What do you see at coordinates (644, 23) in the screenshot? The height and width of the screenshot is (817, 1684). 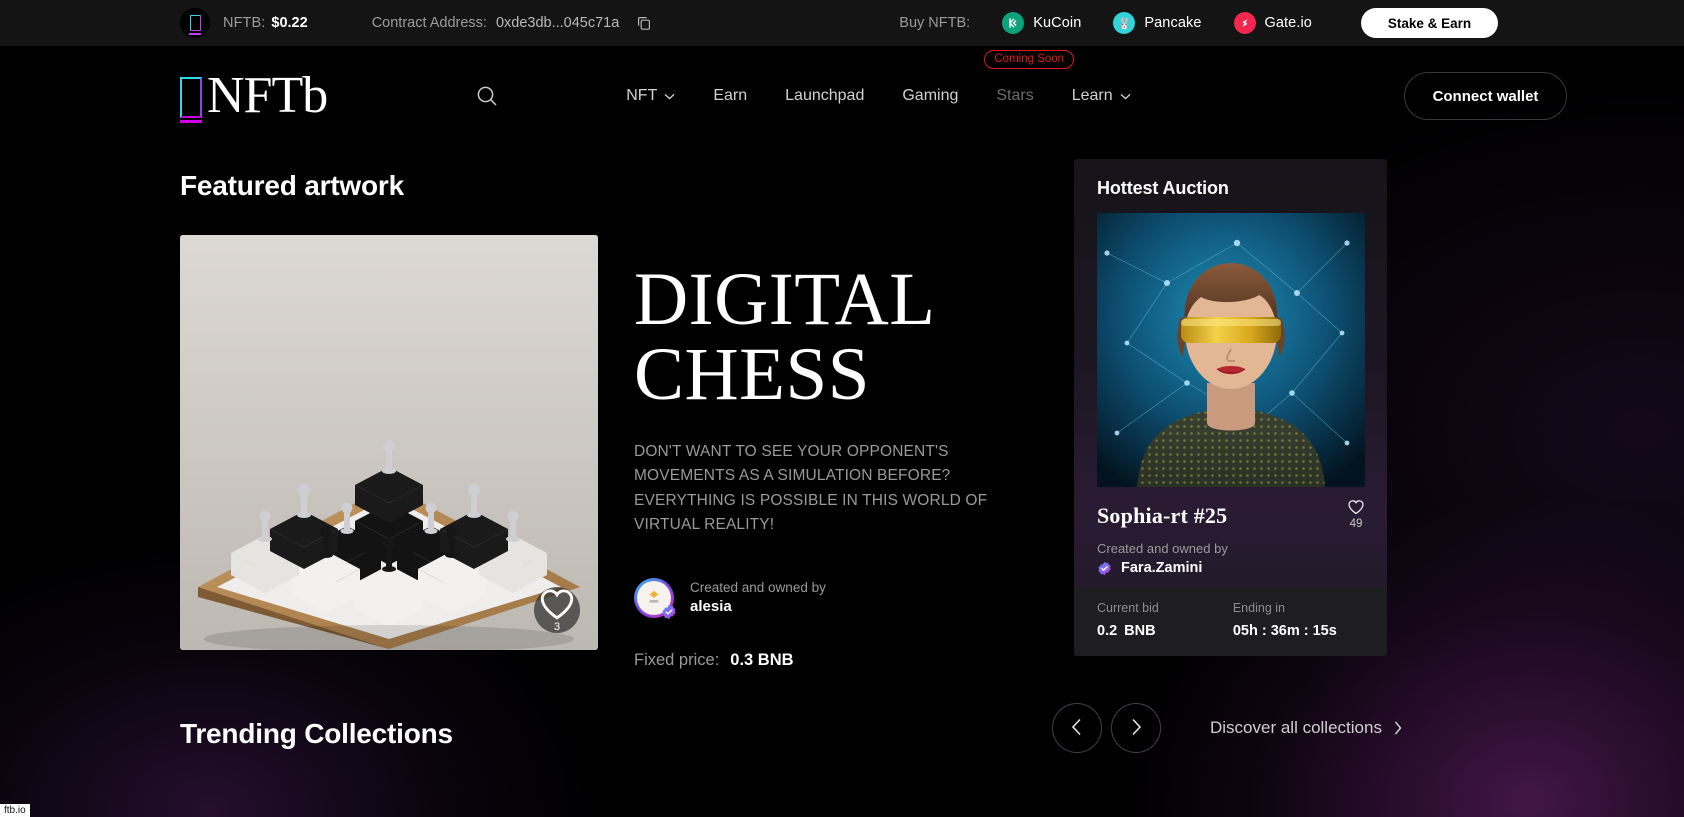 I see `copy-icon` at bounding box center [644, 23].